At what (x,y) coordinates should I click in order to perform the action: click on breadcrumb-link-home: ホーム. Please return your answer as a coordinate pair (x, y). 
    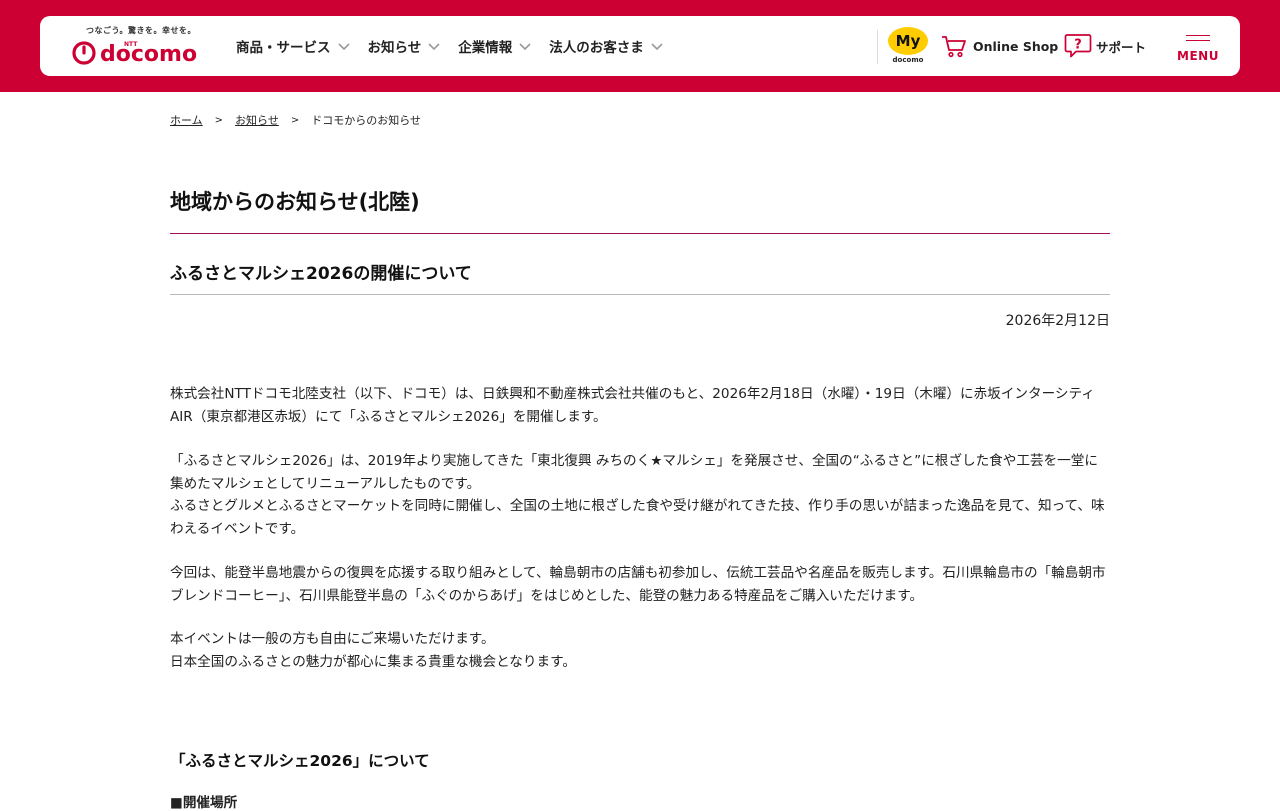
    Looking at the image, I should click on (186, 120).